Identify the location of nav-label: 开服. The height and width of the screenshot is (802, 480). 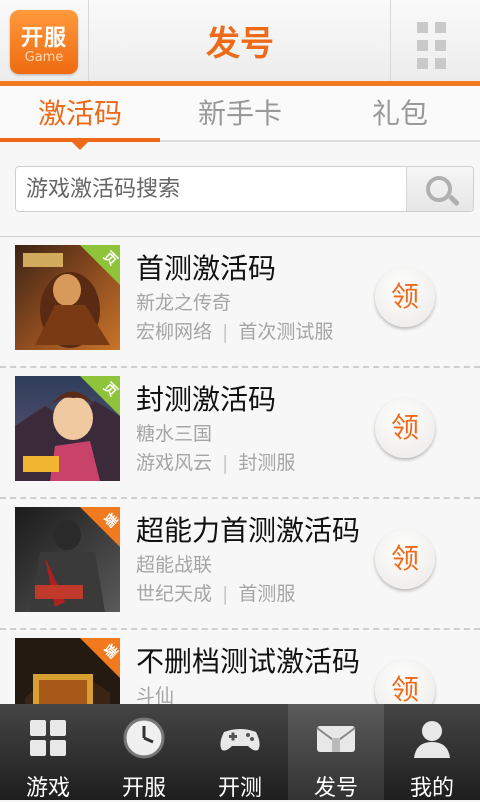
(143, 788).